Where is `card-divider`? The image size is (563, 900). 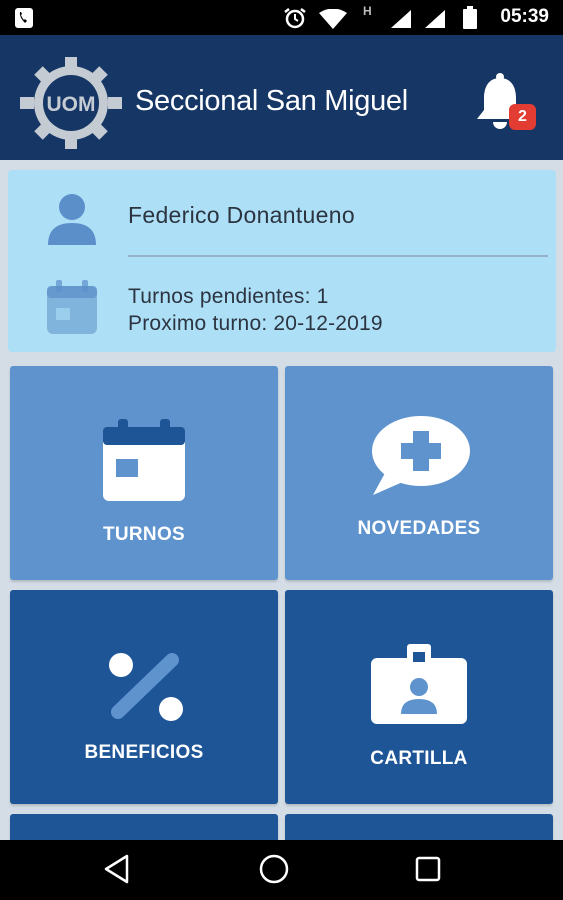
card-divider is located at coordinates (338, 256).